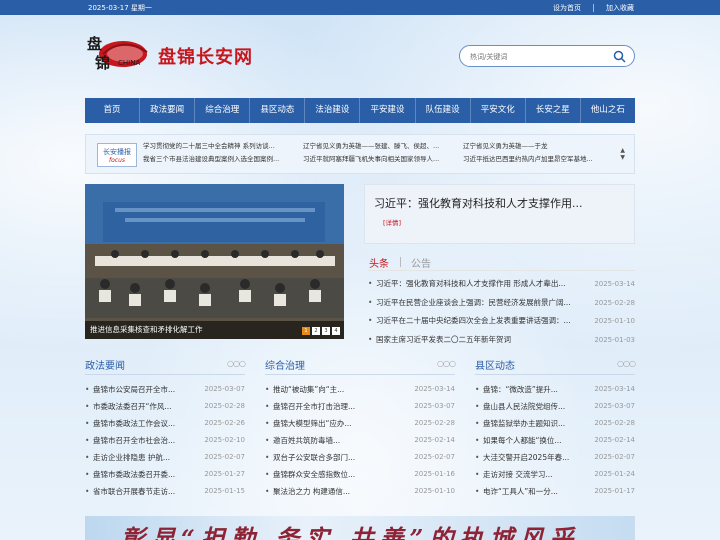  I want to click on ticker-link: 辽宁省见义勇为英雄——于龙, so click(528, 146).